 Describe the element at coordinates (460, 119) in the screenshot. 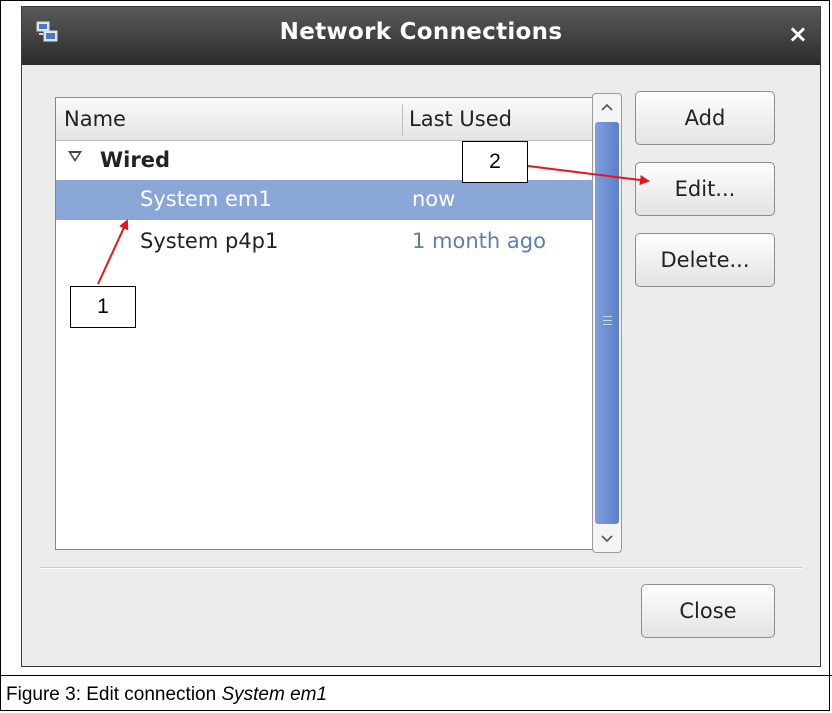

I see `column-header-last-used: Last Used` at that location.